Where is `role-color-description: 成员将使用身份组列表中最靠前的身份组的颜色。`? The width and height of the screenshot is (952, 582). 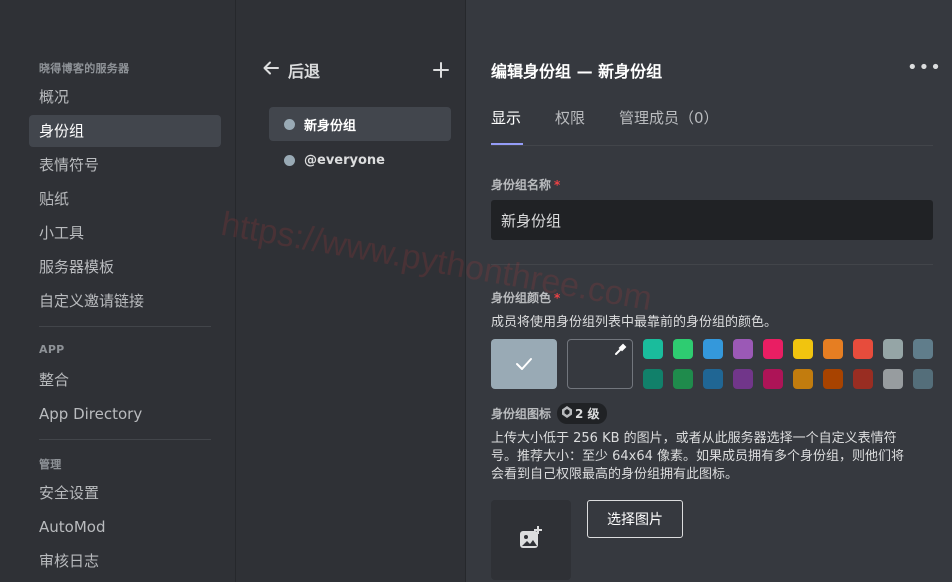 role-color-description: 成员将使用身份组列表中最靠前的身份组的颜色。 is located at coordinates (634, 322).